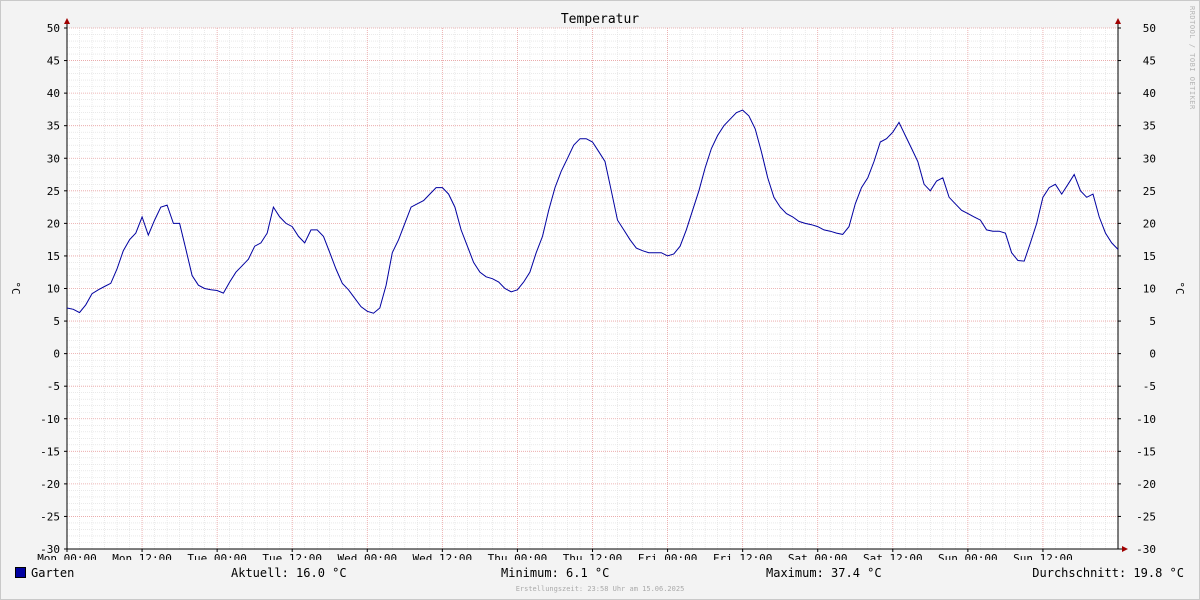 The width and height of the screenshot is (1200, 600). I want to click on y-tick-label-right: -15, so click(1146, 451).